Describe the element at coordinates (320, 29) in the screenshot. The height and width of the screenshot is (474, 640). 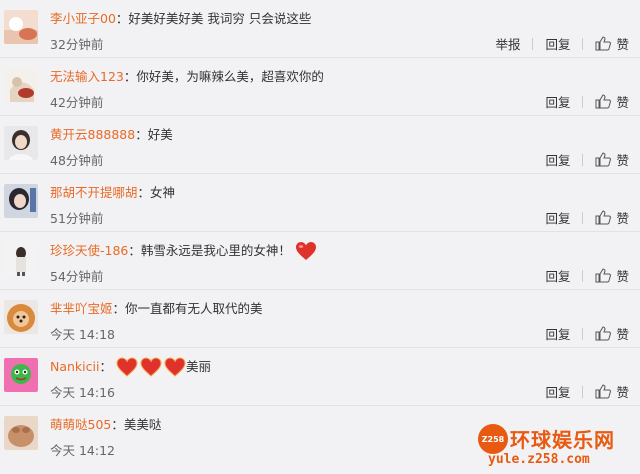
I see `comment-row: 李小亚子00：好美好美好美 我词穷 只会说这些 32分钟前 举报 回复 赞` at that location.